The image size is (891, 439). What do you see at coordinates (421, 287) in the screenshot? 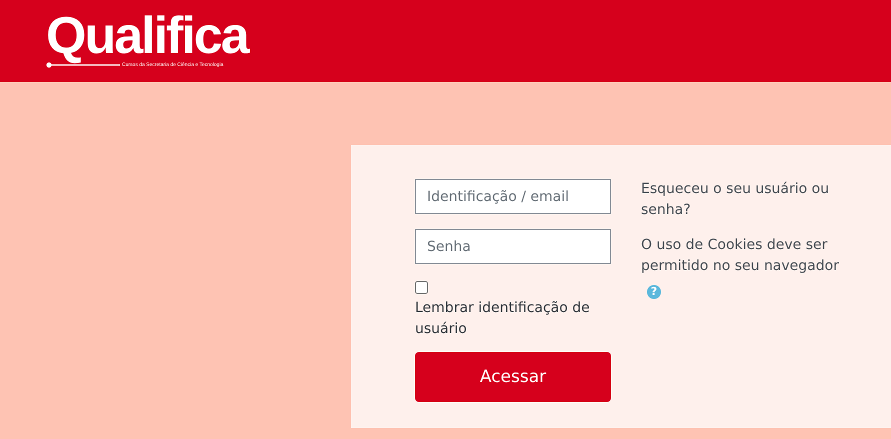
I see `remember-checkbox` at bounding box center [421, 287].